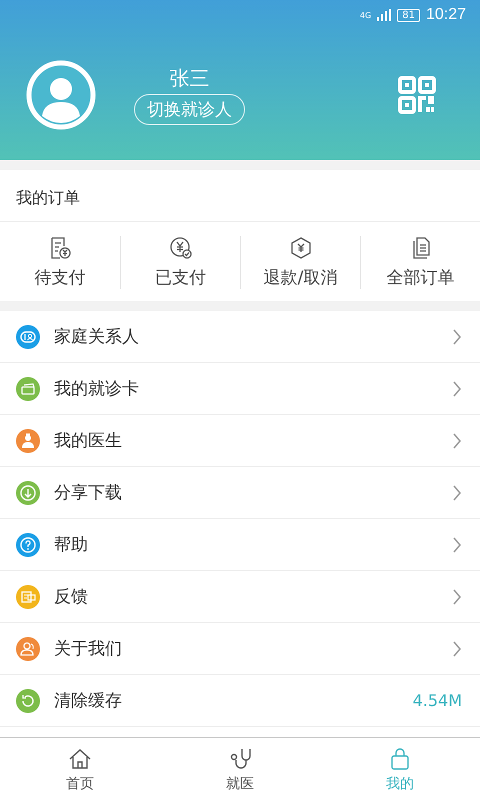 The height and width of the screenshot is (800, 480). Describe the element at coordinates (88, 701) in the screenshot. I see `menu-label: 清除缓存` at that location.